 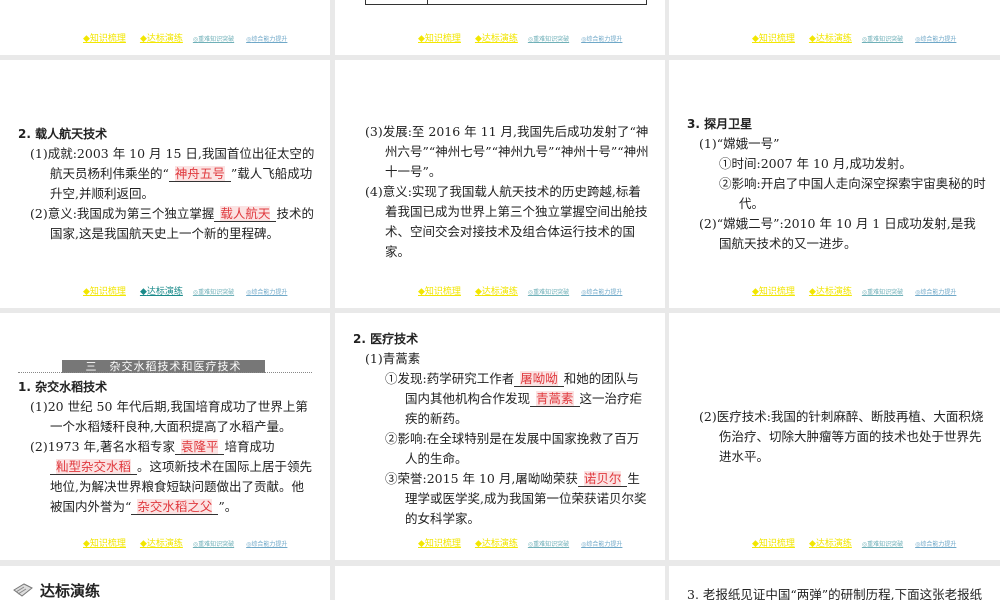 I want to click on answer-blank: 神舟五号, so click(x=199, y=174).